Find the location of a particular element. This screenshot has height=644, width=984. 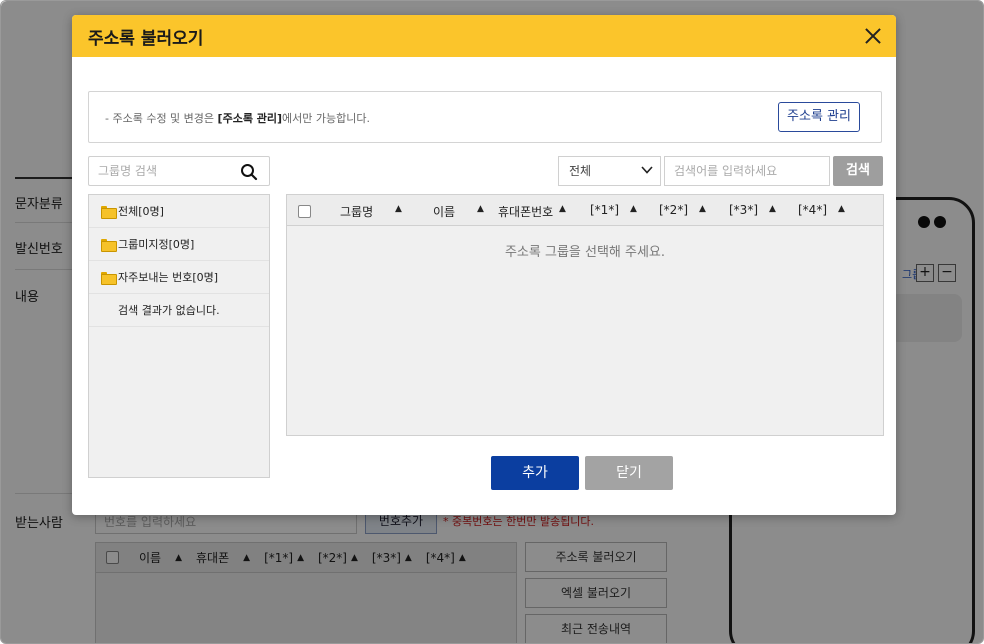

search-filter-select: 전체 is located at coordinates (609, 171).